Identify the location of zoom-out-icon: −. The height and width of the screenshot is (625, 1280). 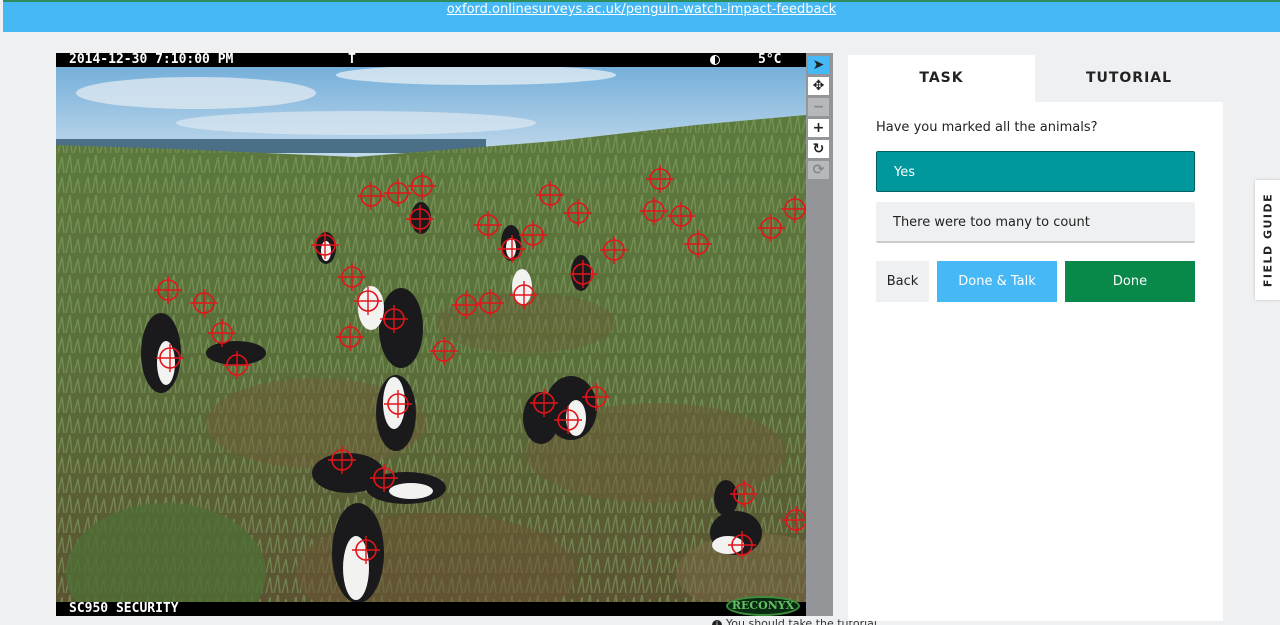
(818, 107).